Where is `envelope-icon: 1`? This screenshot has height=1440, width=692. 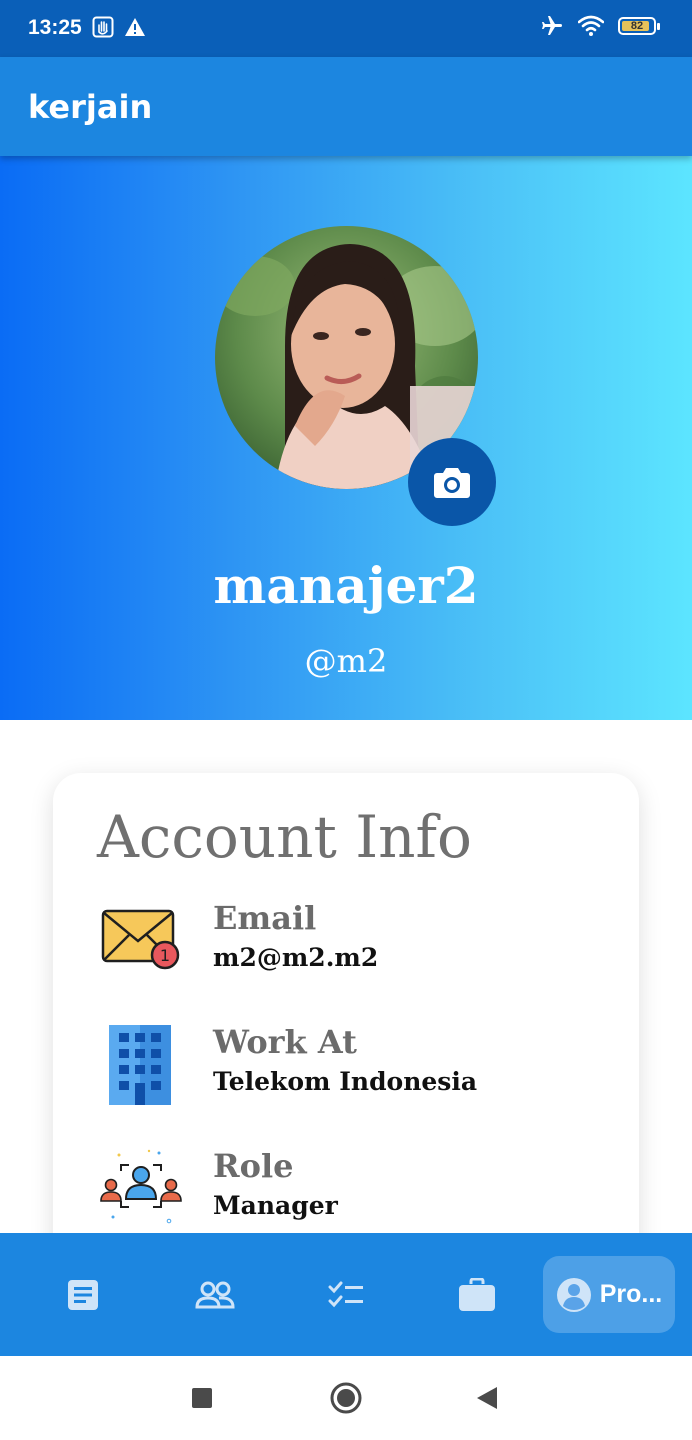 envelope-icon: 1 is located at coordinates (140, 939).